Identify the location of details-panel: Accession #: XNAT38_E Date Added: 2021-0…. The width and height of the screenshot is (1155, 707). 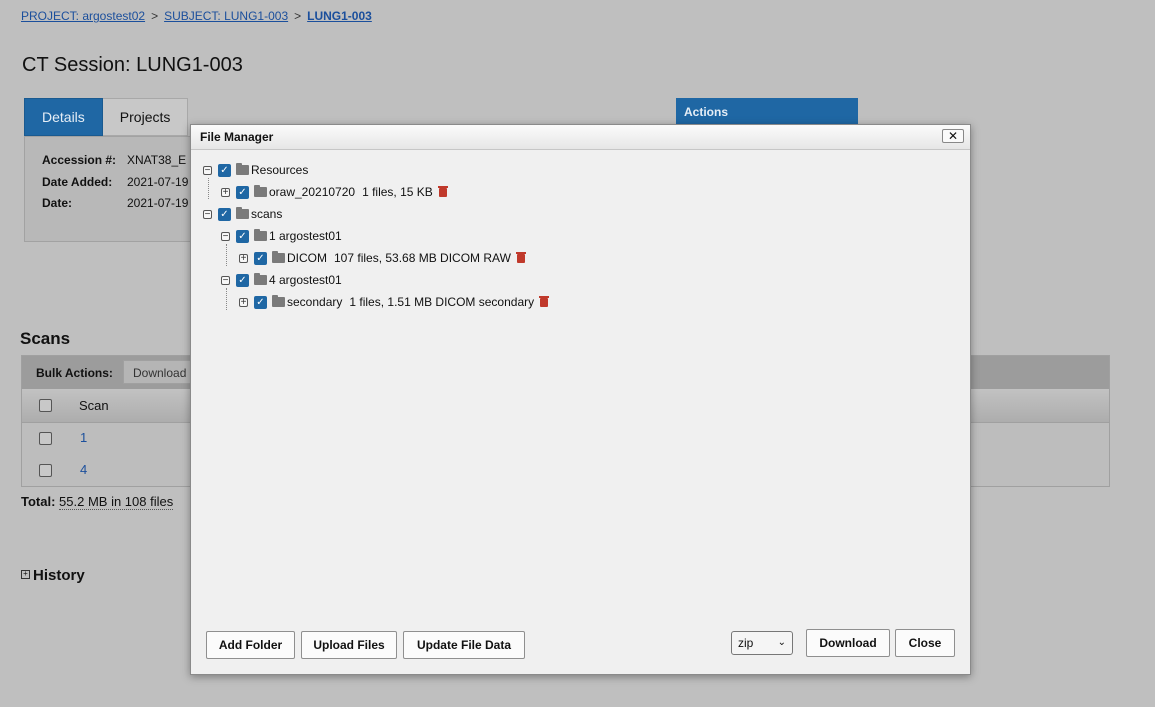
(109, 189).